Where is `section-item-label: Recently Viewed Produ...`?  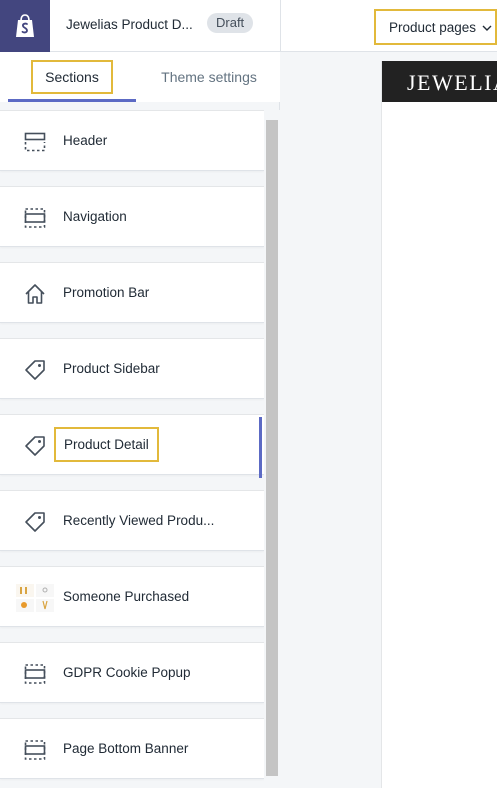 section-item-label: Recently Viewed Produ... is located at coordinates (139, 520).